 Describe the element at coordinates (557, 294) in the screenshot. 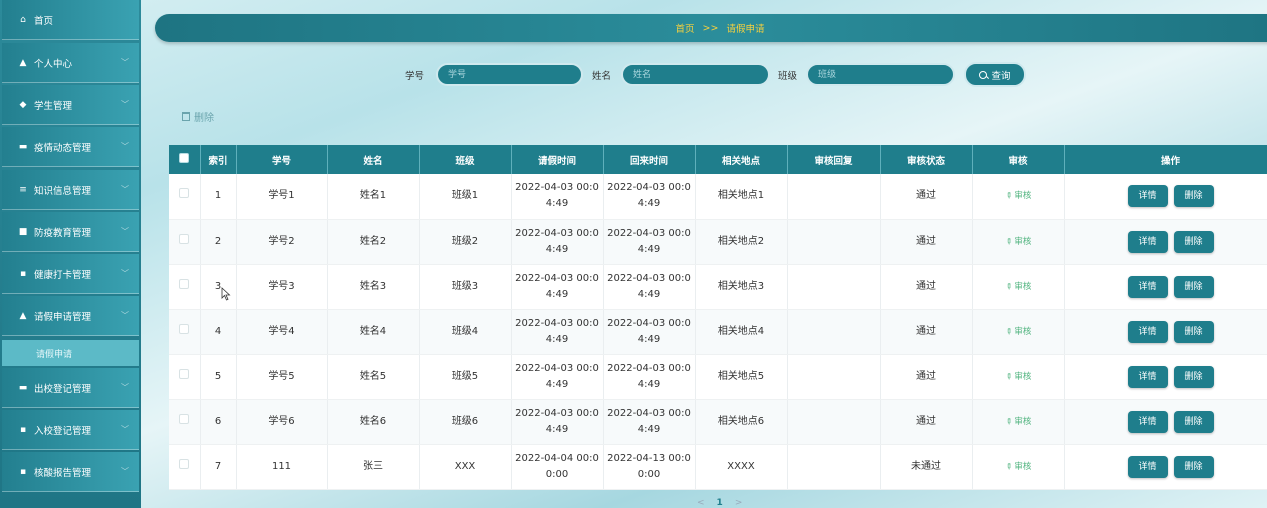

I see `leave-time-line2: 4:49` at that location.